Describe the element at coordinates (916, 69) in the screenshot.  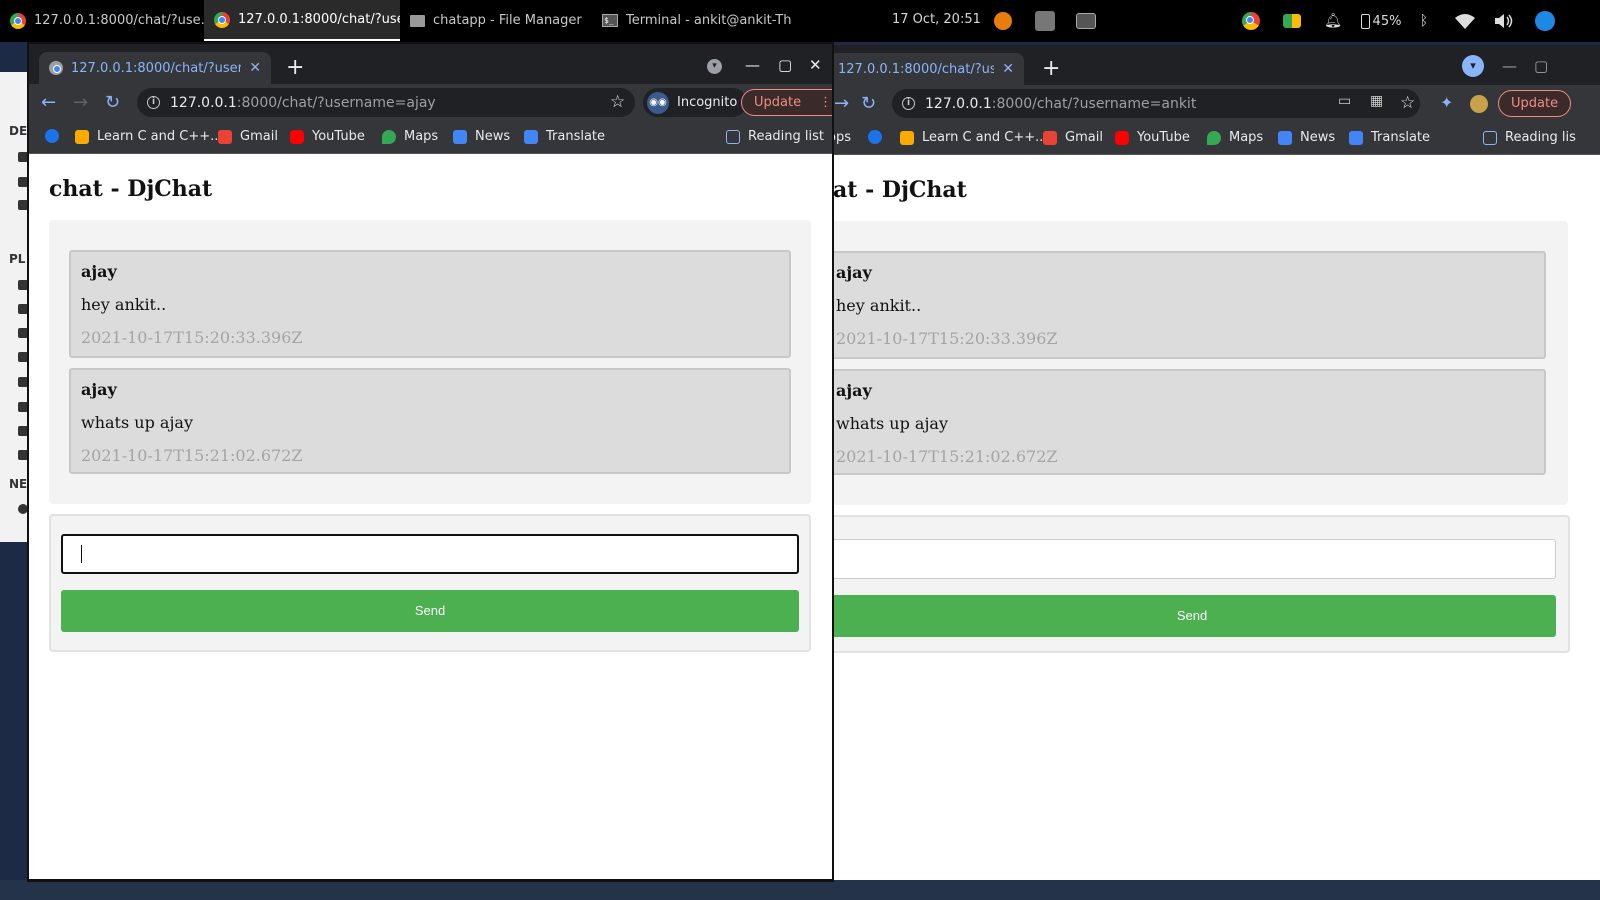
I see `tab-title: 127.0.0.1:8000/chat/?username=ankit` at that location.